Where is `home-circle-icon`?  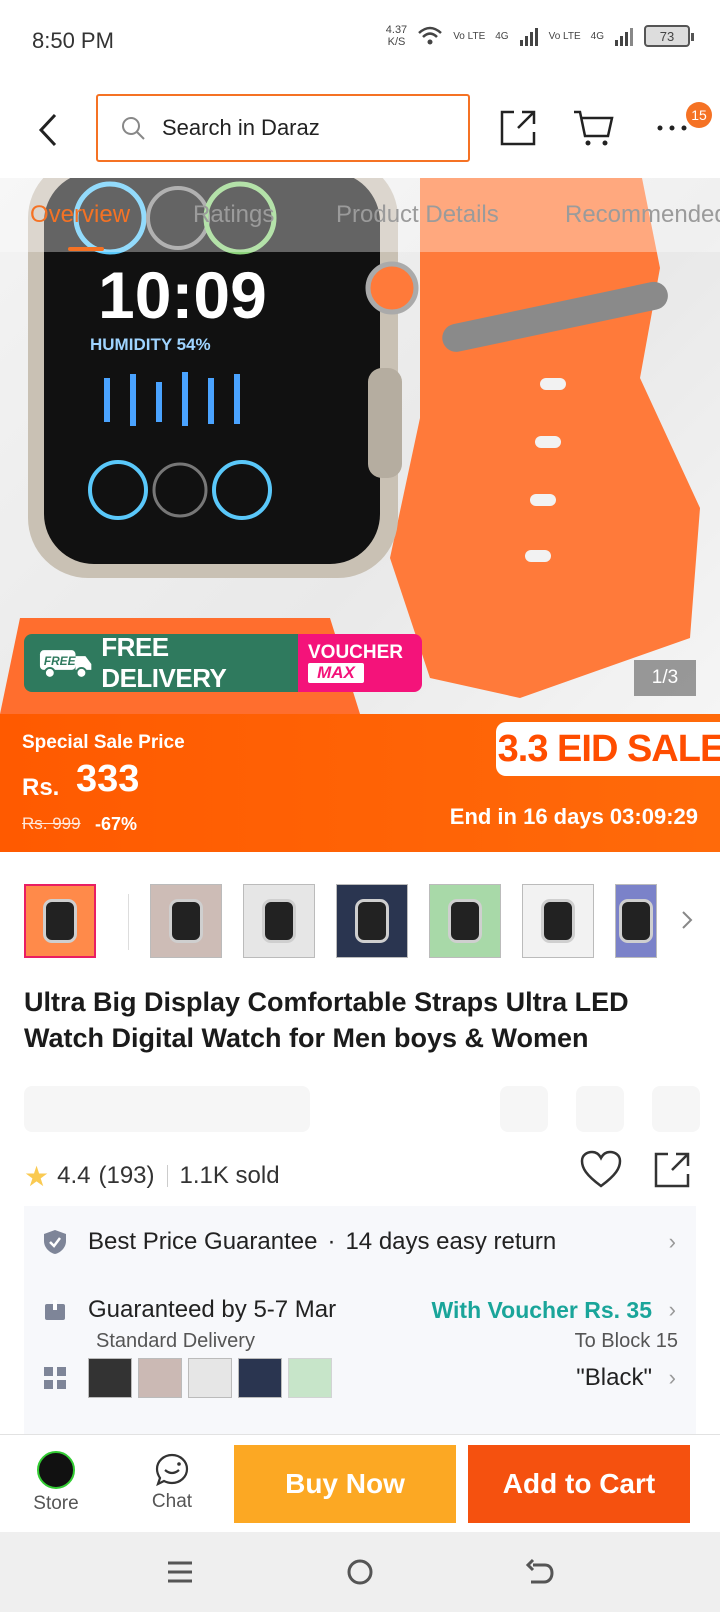
home-circle-icon is located at coordinates (360, 1572).